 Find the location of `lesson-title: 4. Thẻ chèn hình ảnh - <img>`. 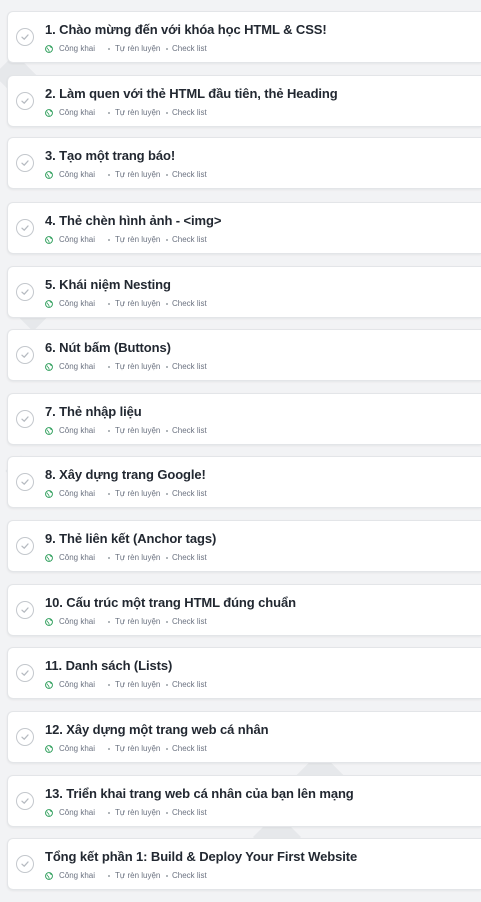

lesson-title: 4. Thẻ chèn hình ảnh - <img> is located at coordinates (133, 220).